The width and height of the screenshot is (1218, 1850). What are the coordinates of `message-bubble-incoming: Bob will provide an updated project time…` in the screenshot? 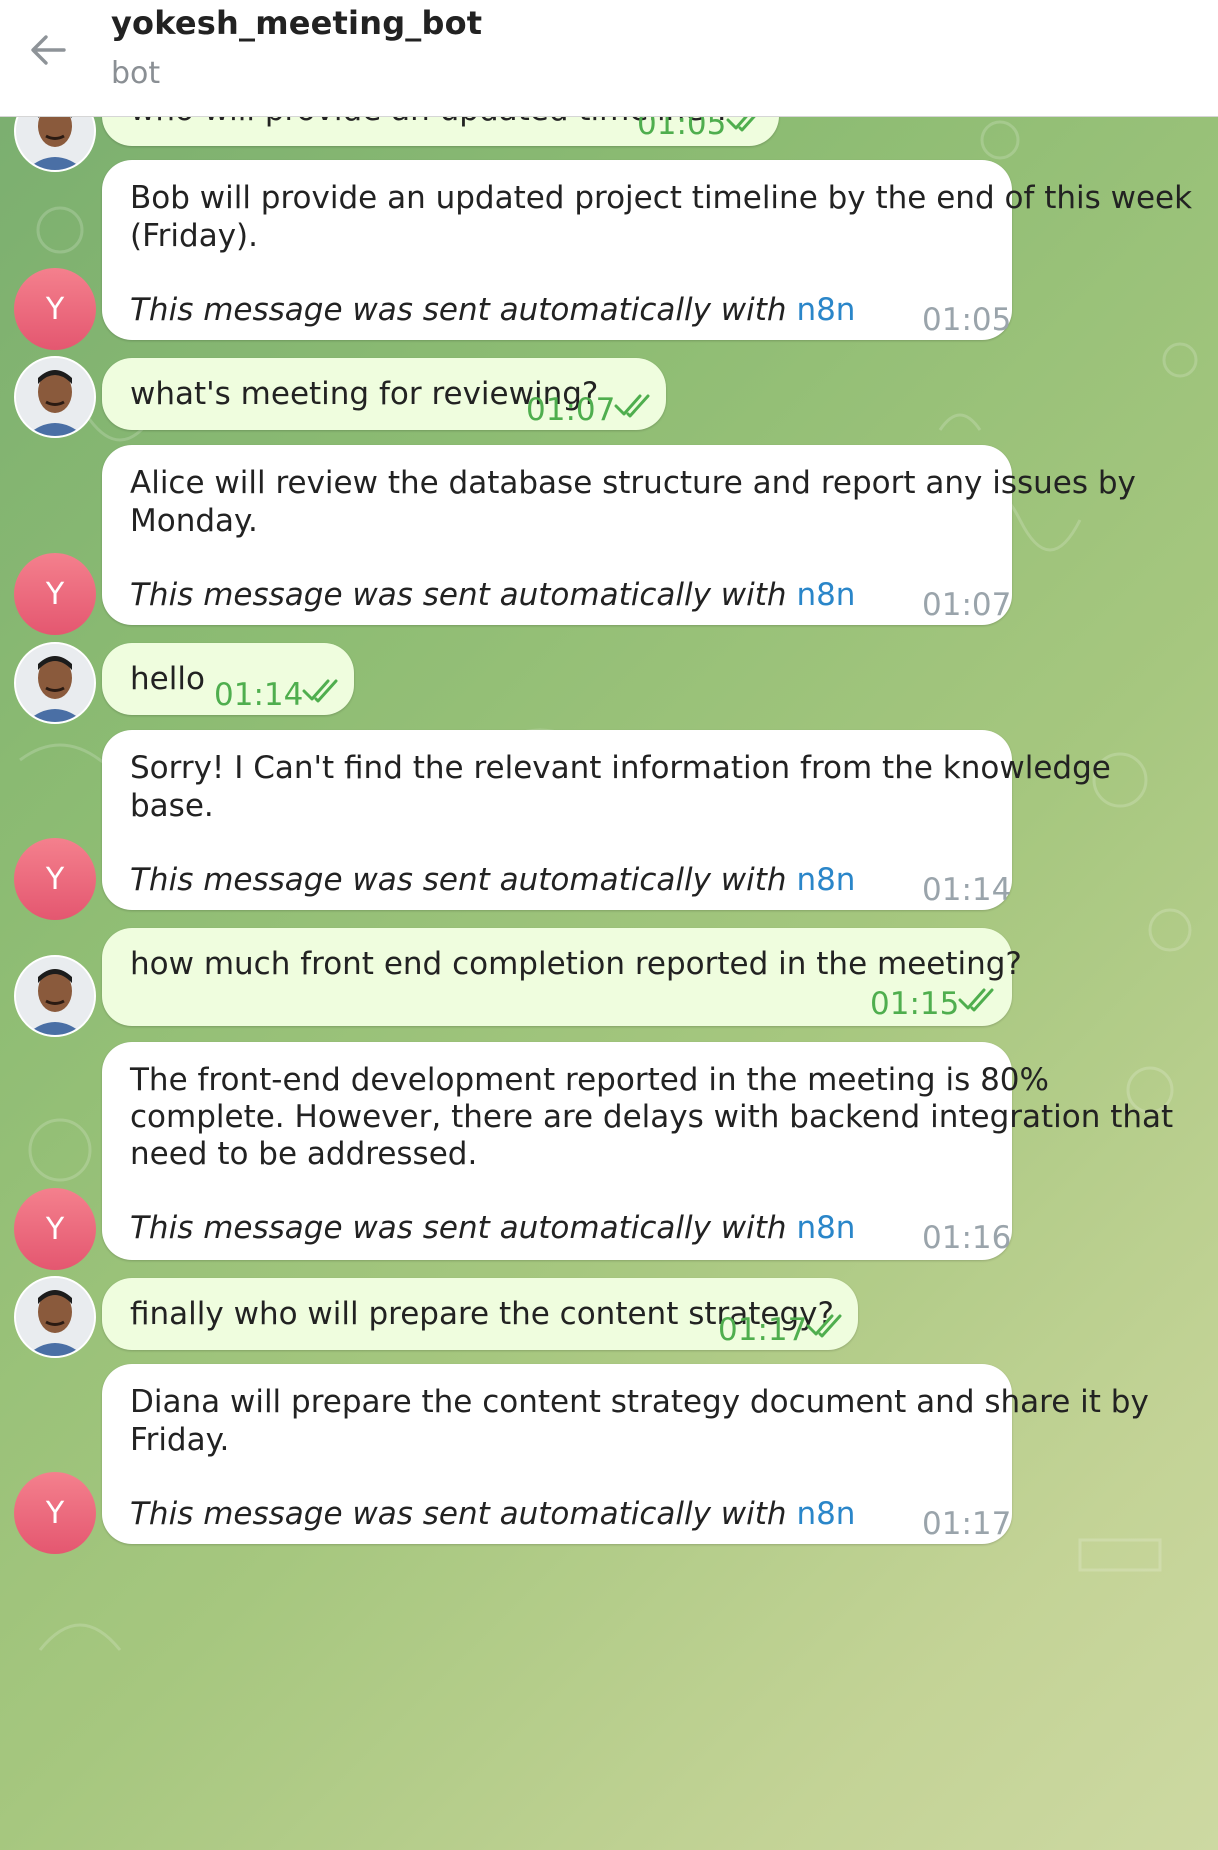 It's located at (647, 250).